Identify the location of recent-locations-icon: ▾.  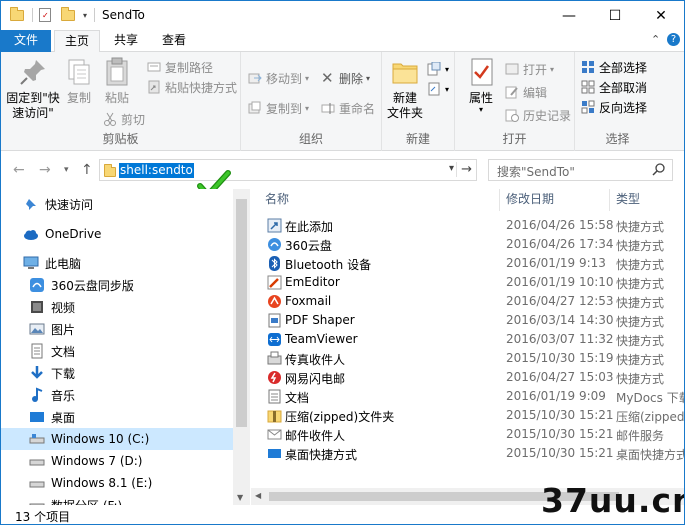
(66, 170).